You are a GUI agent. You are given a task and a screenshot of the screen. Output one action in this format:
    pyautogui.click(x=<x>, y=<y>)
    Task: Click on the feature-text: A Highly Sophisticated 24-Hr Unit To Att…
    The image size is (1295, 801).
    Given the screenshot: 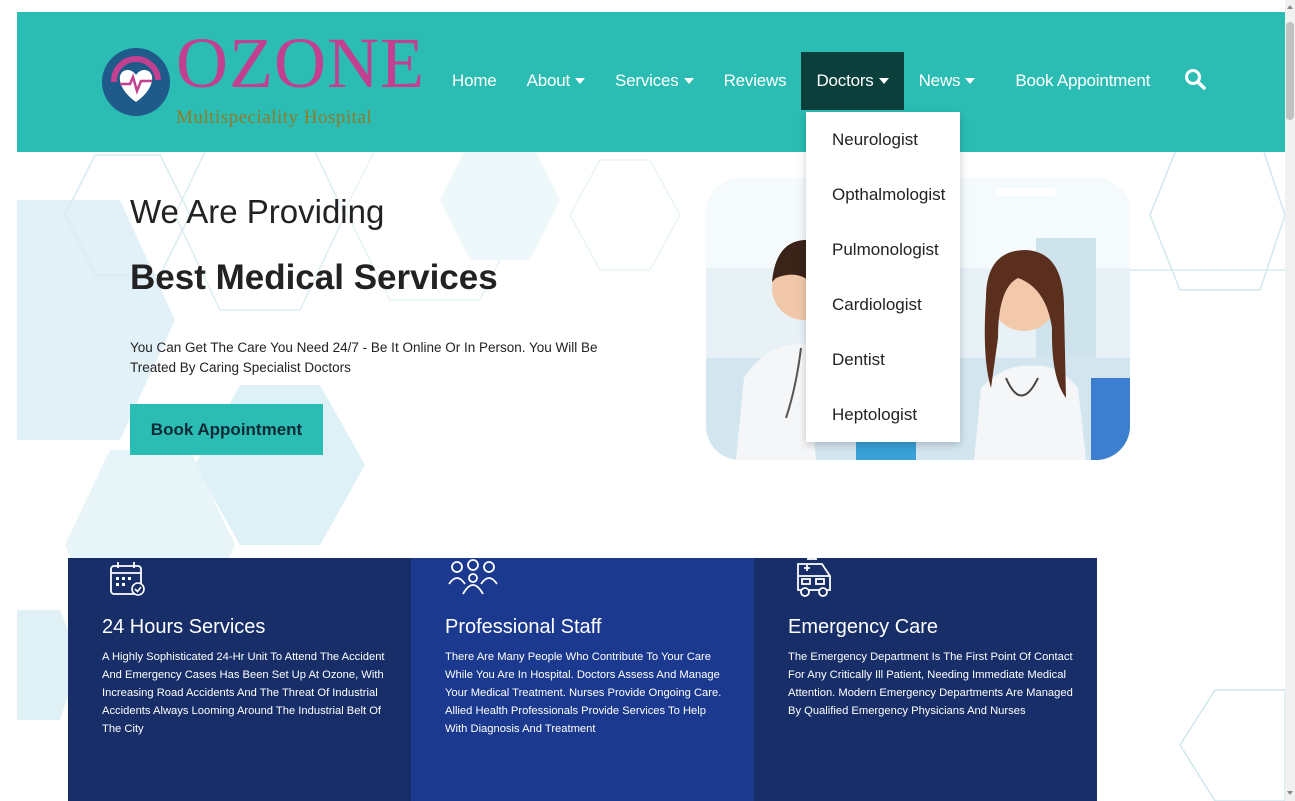 What is the action you would take?
    pyautogui.click(x=243, y=693)
    